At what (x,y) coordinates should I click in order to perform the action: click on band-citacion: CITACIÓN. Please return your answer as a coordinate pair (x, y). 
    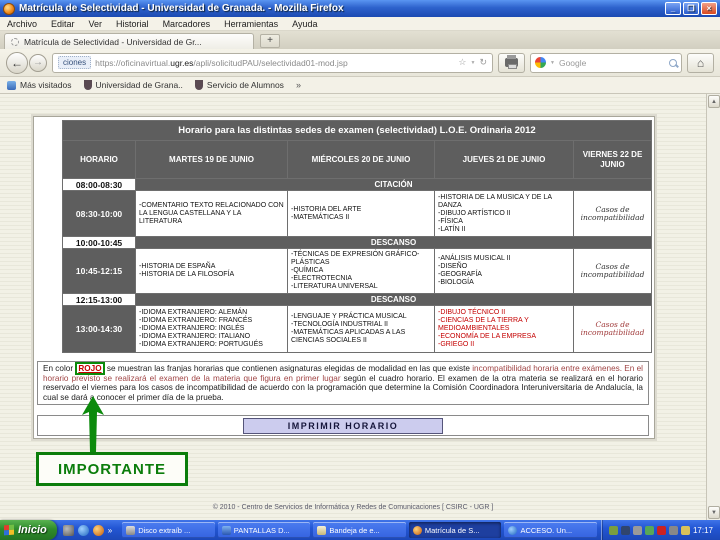
    Looking at the image, I should click on (393, 184).